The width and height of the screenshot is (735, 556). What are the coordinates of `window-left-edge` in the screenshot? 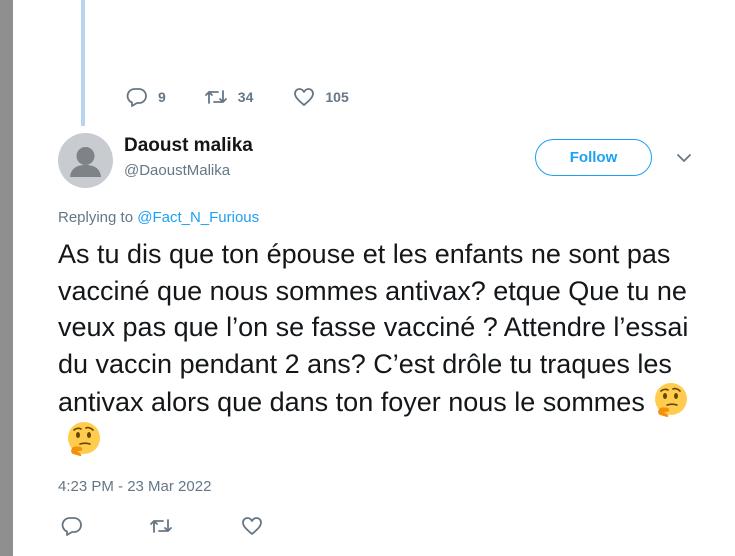 It's located at (6, 278).